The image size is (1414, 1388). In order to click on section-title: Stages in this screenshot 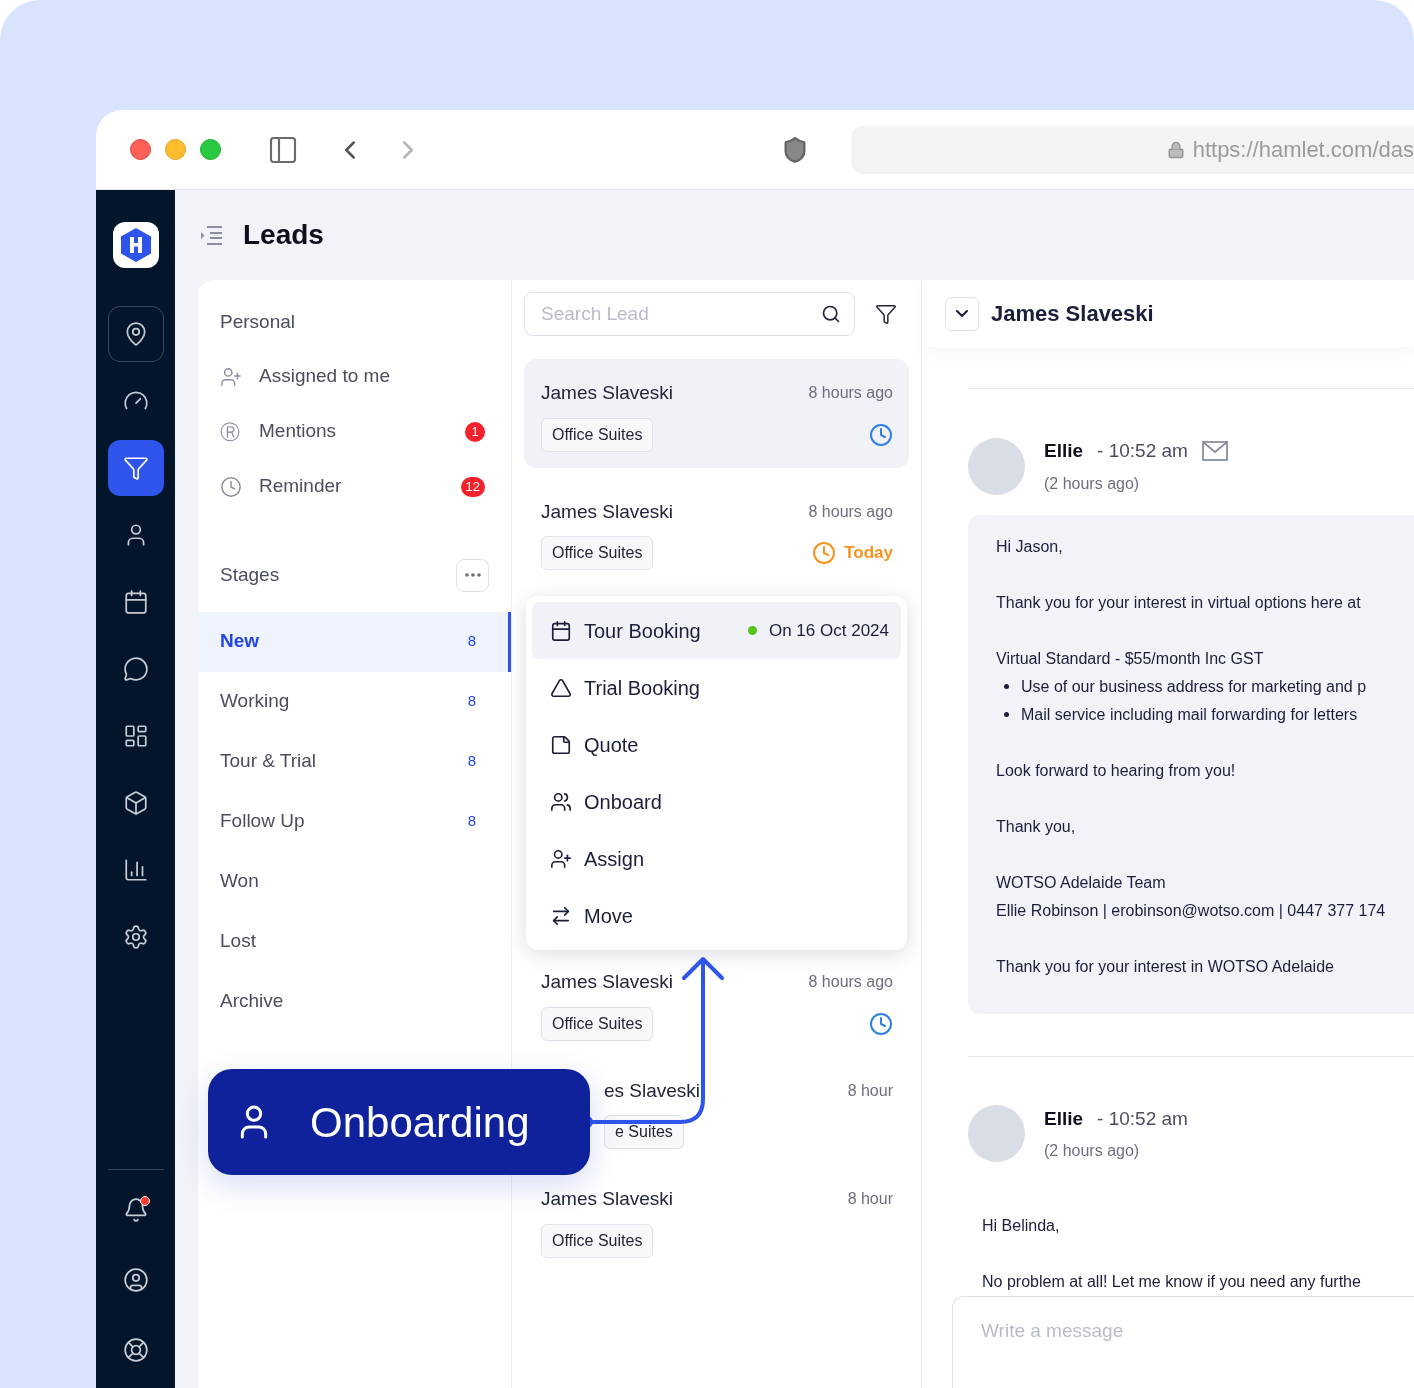, I will do `click(250, 574)`.